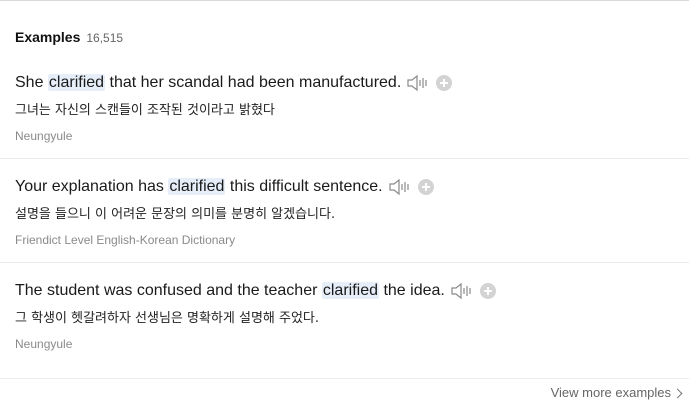 The height and width of the screenshot is (409, 689). I want to click on examples-header: Examples 16,515, so click(69, 37).